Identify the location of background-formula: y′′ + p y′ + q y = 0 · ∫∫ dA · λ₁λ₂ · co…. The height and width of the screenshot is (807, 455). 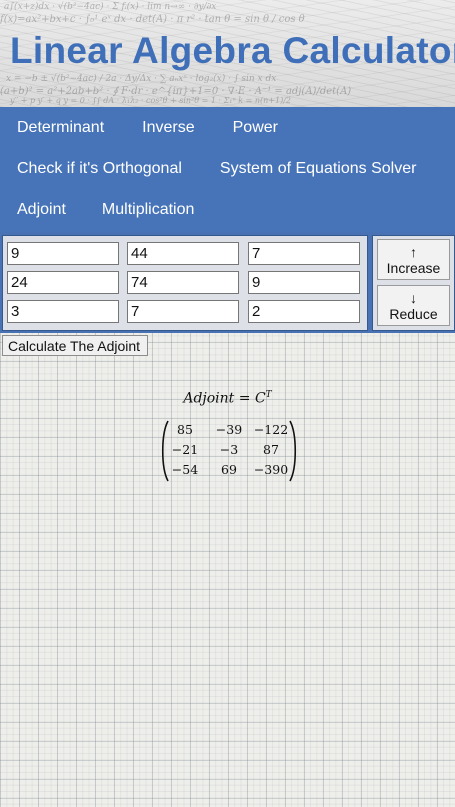
(150, 100).